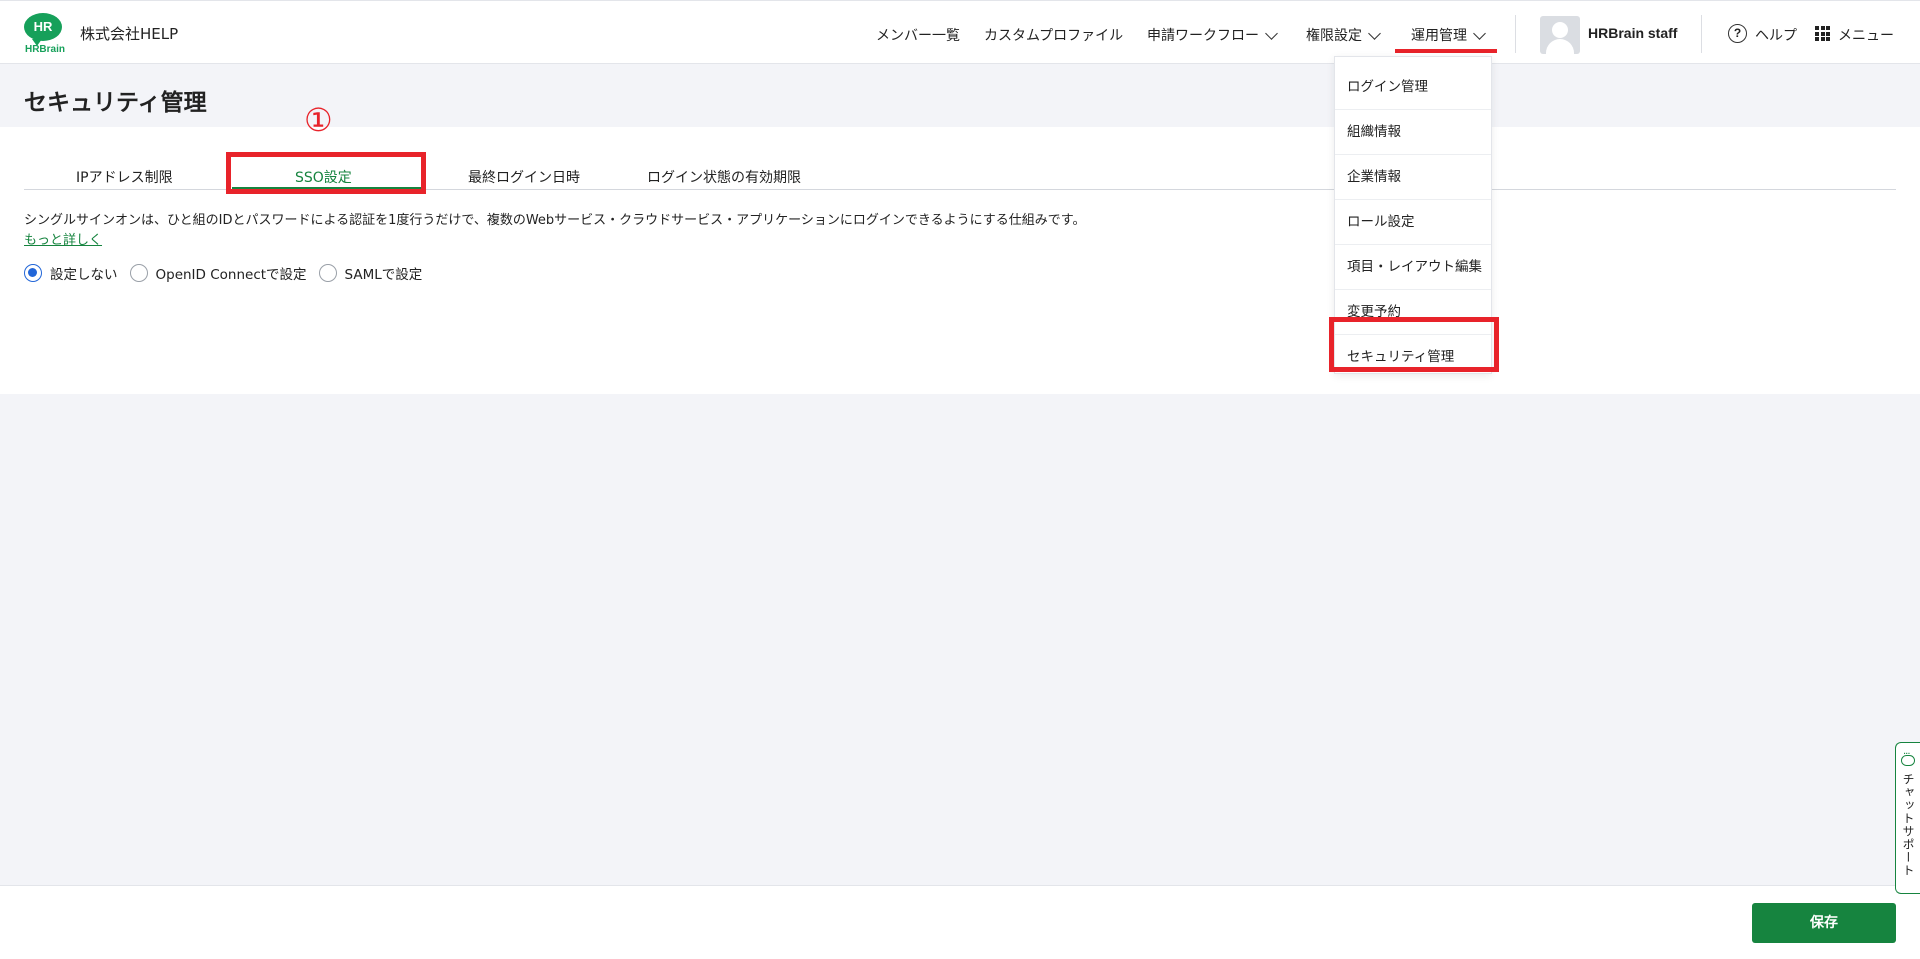 Image resolution: width=1920 pixels, height=959 pixels. I want to click on annotation-number: ①, so click(318, 120).